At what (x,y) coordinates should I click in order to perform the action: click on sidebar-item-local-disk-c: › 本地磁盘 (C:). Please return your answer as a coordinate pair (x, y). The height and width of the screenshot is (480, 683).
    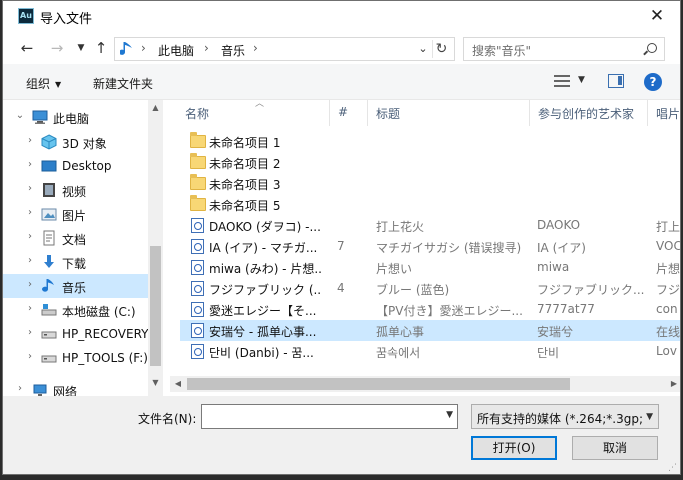
    Looking at the image, I should click on (75, 310).